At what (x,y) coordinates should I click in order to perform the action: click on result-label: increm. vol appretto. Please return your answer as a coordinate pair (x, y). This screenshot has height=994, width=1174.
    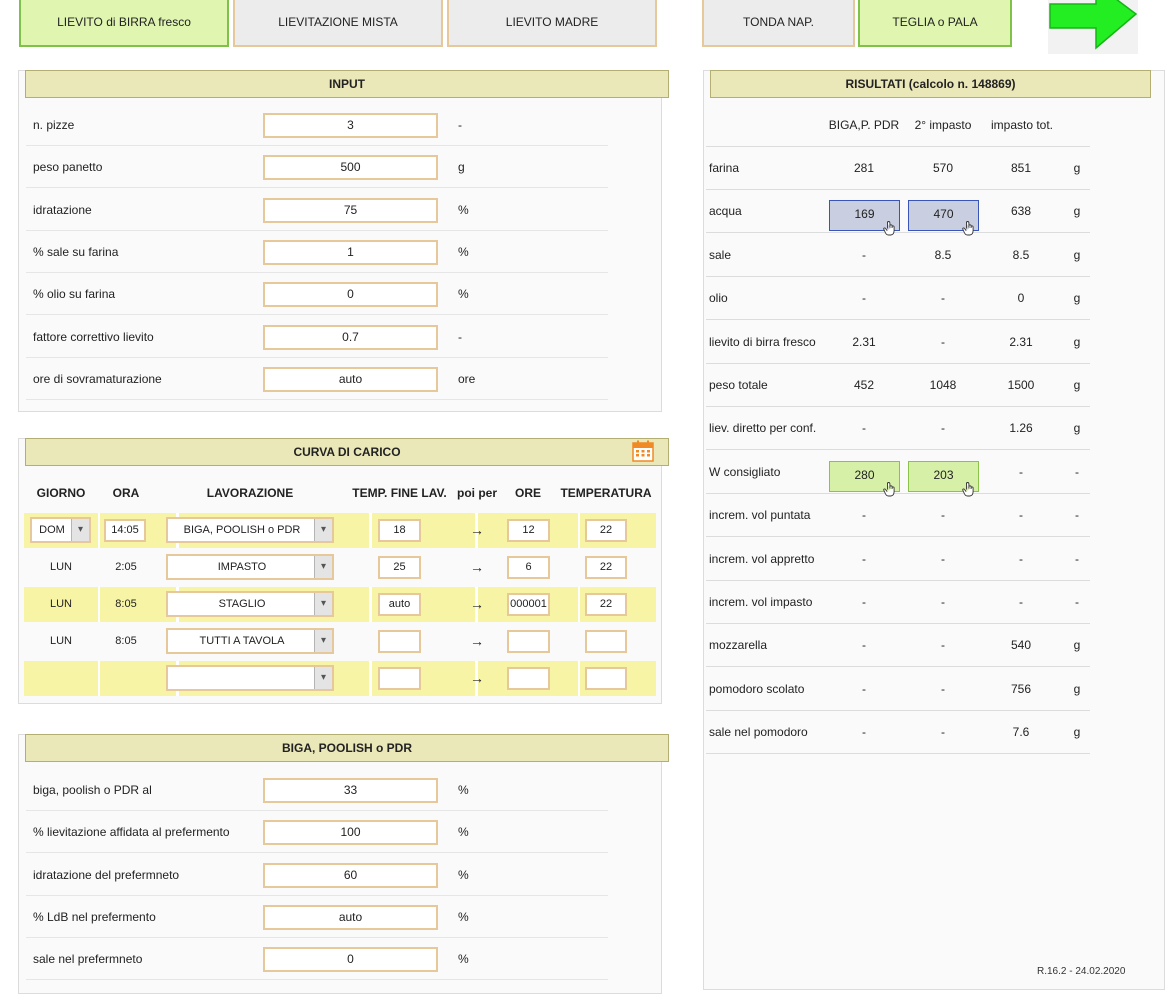
    Looking at the image, I should click on (762, 558).